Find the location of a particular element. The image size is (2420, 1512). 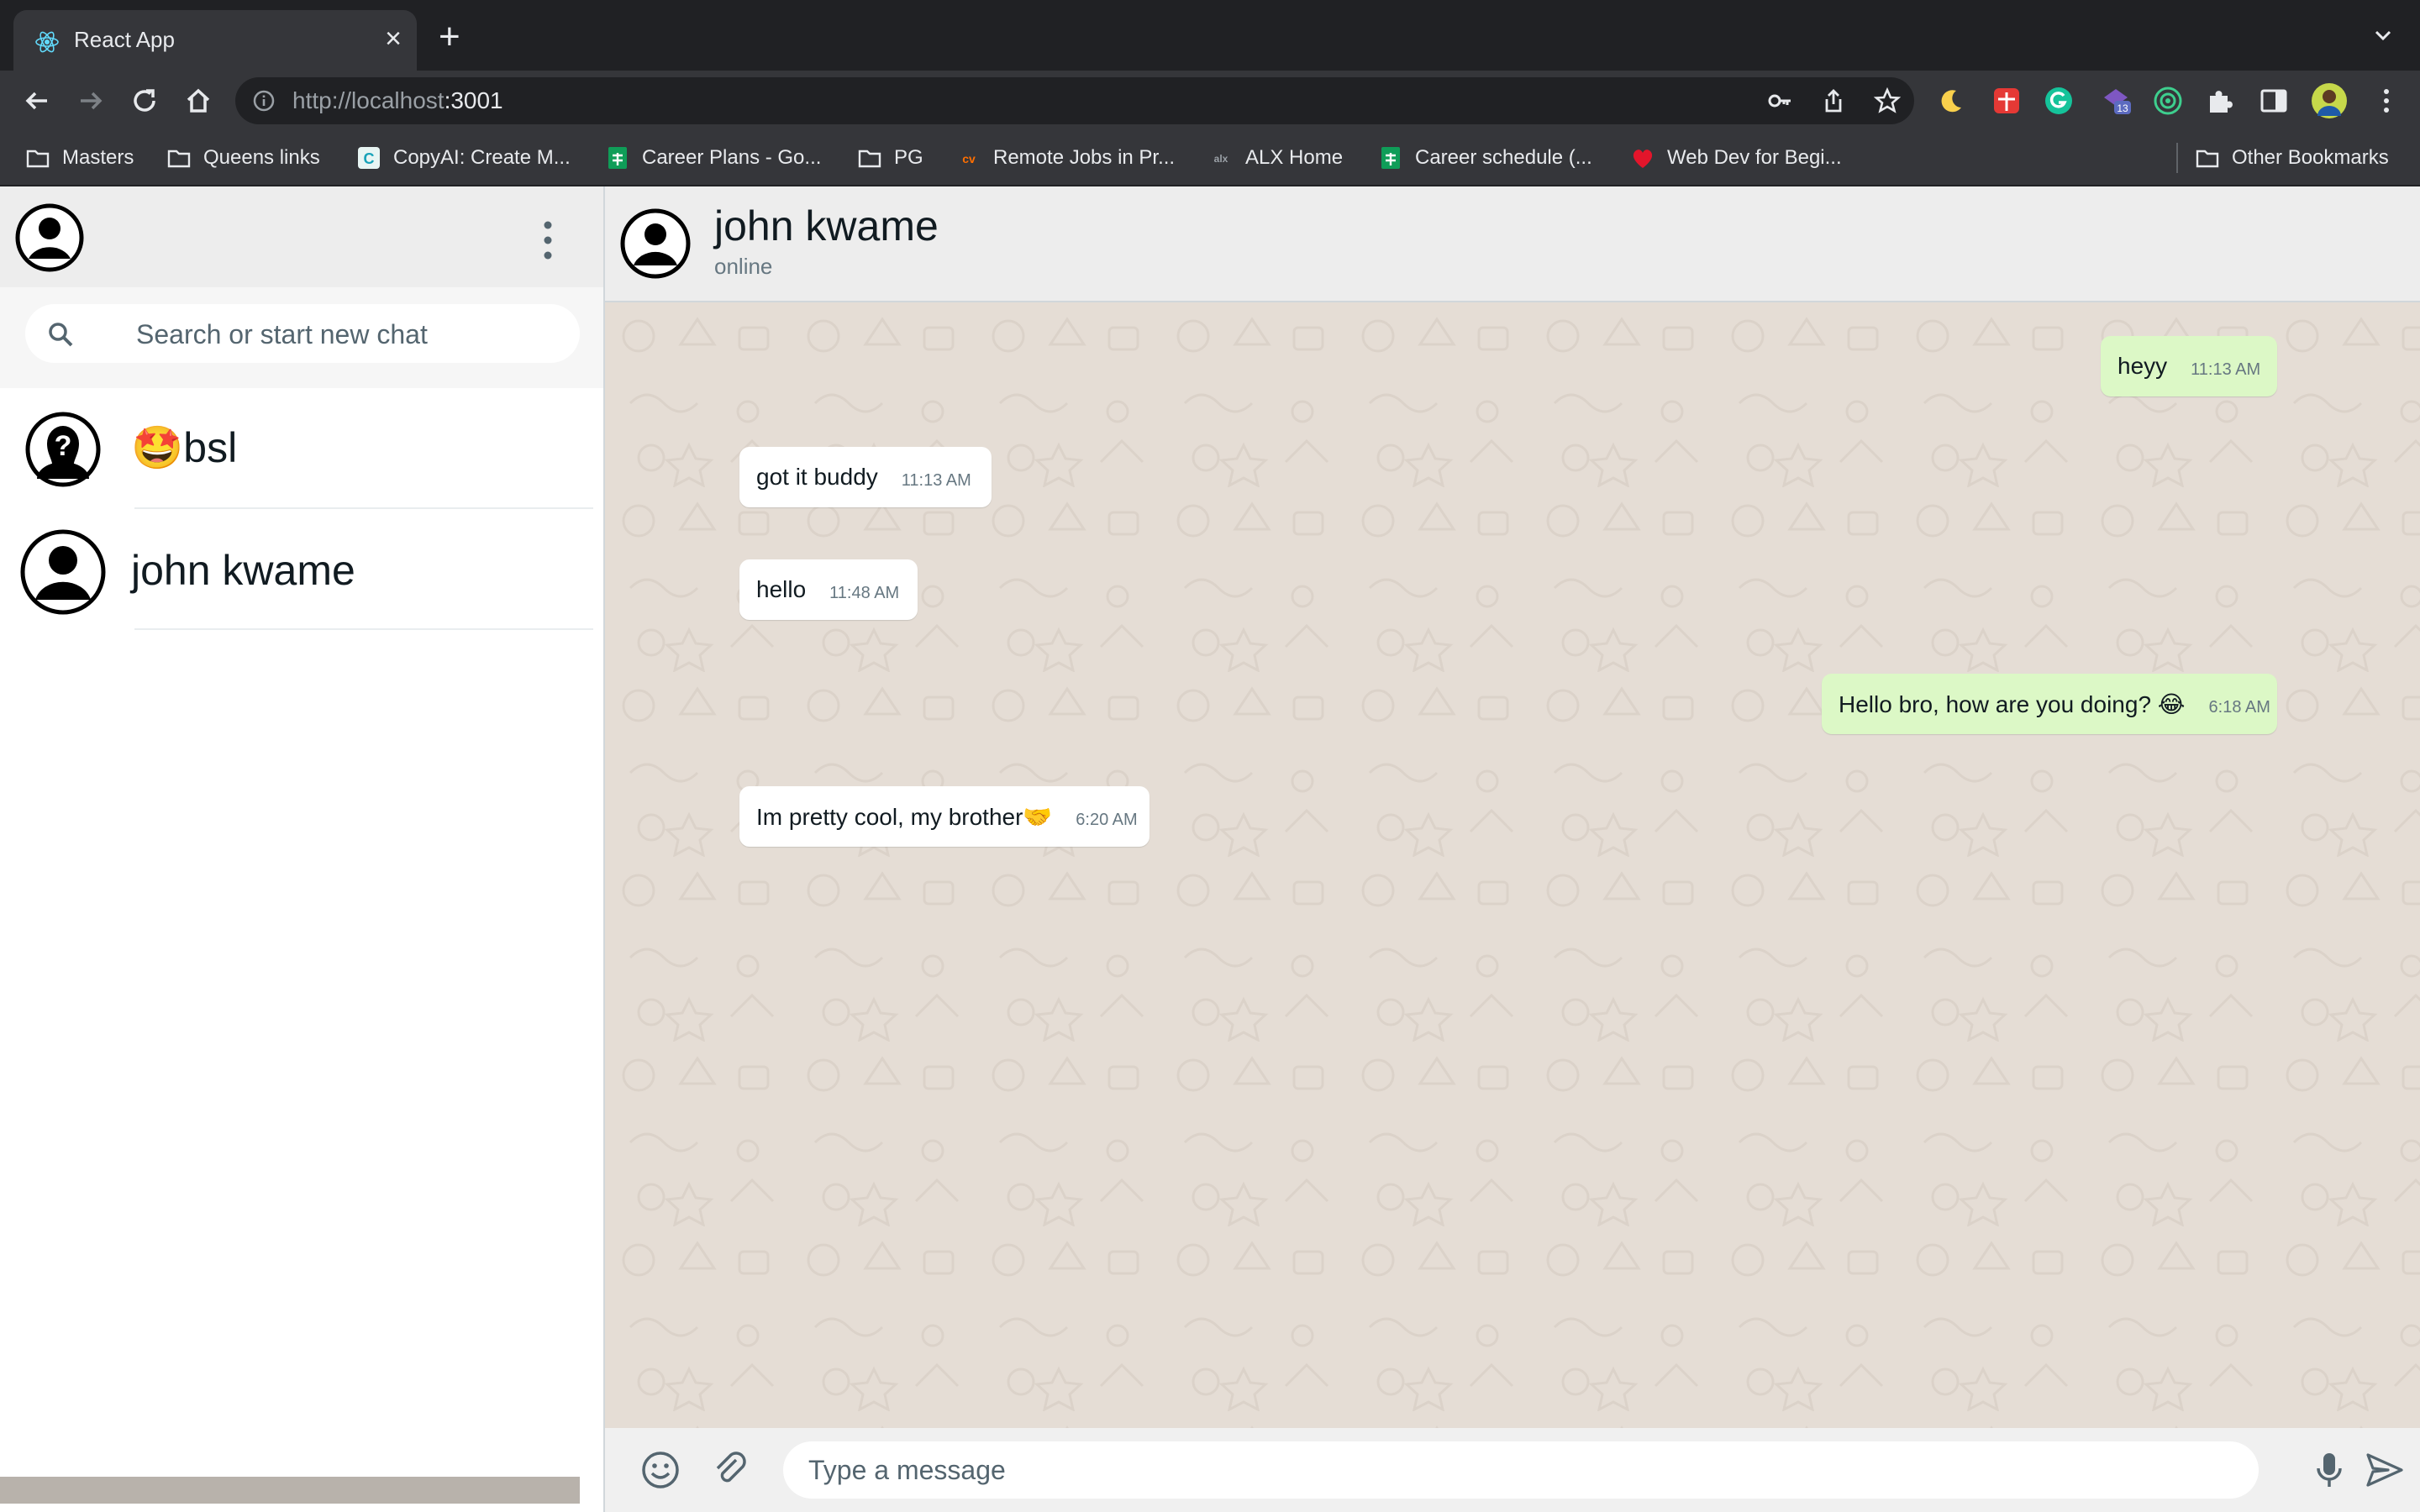

key-icon is located at coordinates (1780, 100).